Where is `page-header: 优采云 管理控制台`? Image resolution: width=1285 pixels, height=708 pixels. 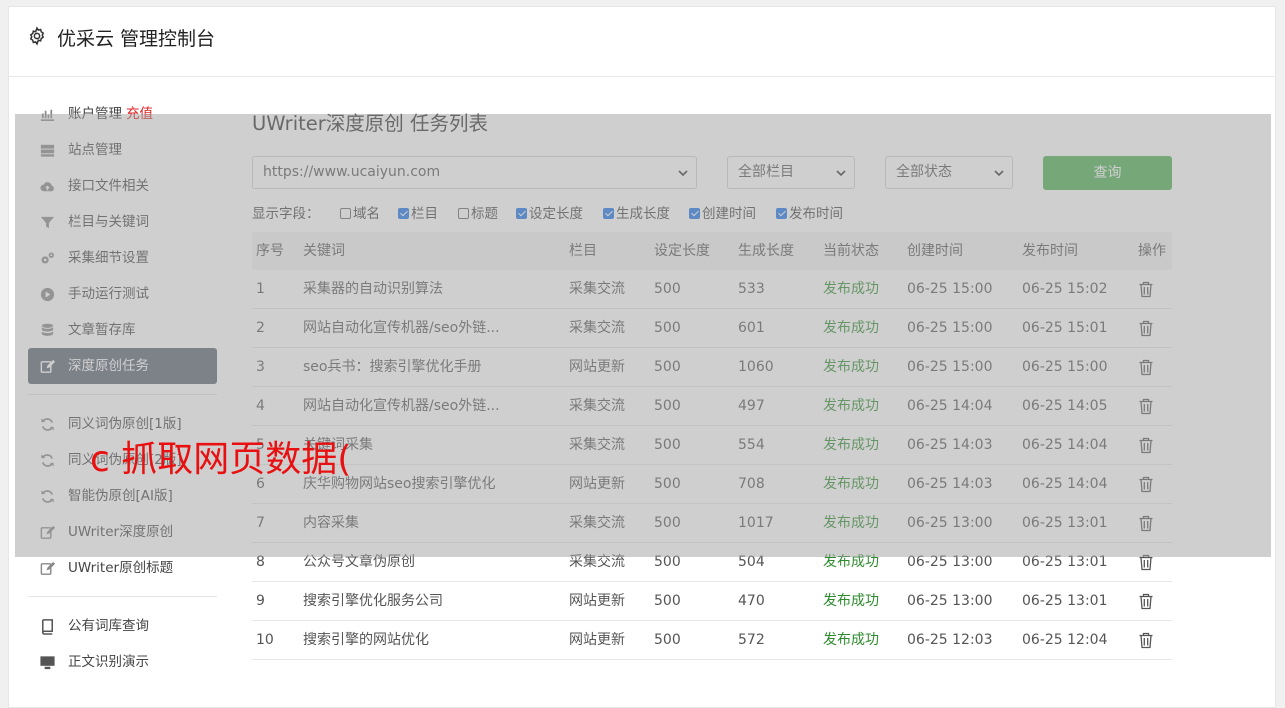
page-header: 优采云 管理控制台 is located at coordinates (641, 41).